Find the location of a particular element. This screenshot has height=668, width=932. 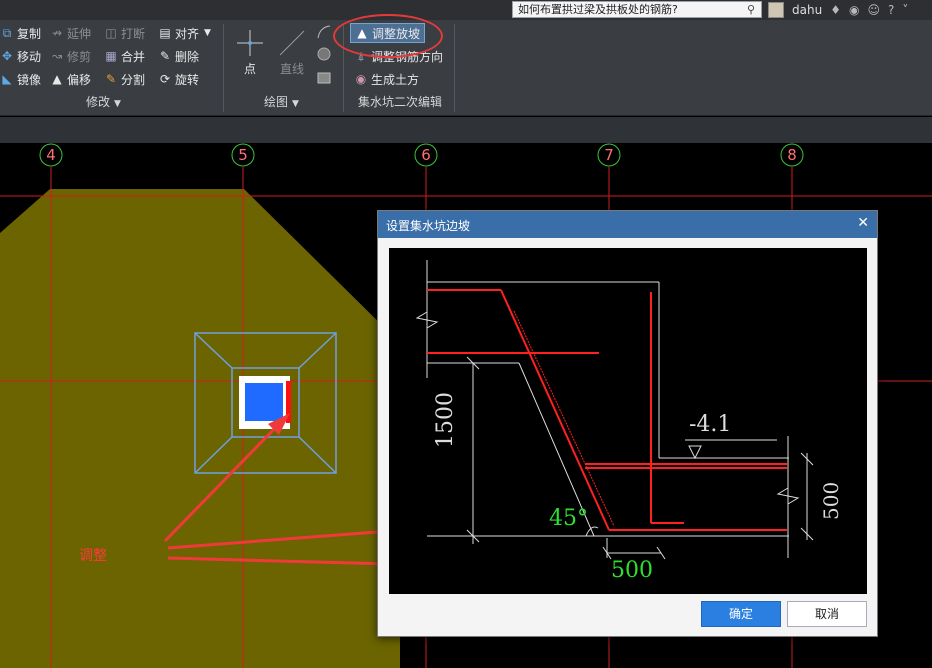

point-label: 点 is located at coordinates (249, 69).